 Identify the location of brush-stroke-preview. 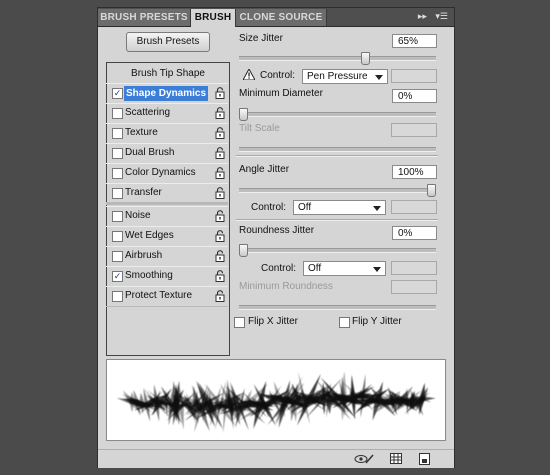
(276, 400).